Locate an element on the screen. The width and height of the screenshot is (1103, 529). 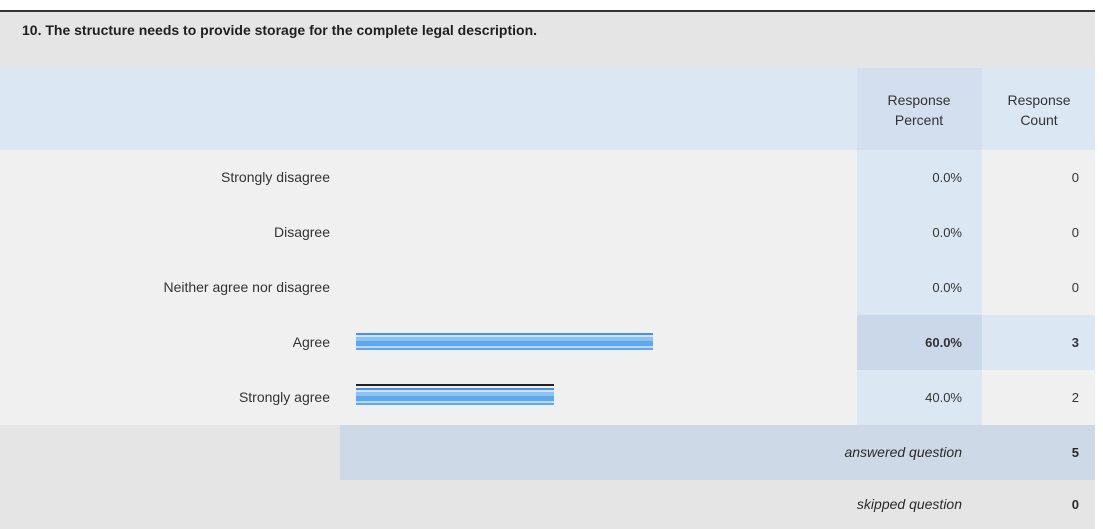
response-count: 3 is located at coordinates (1075, 342).